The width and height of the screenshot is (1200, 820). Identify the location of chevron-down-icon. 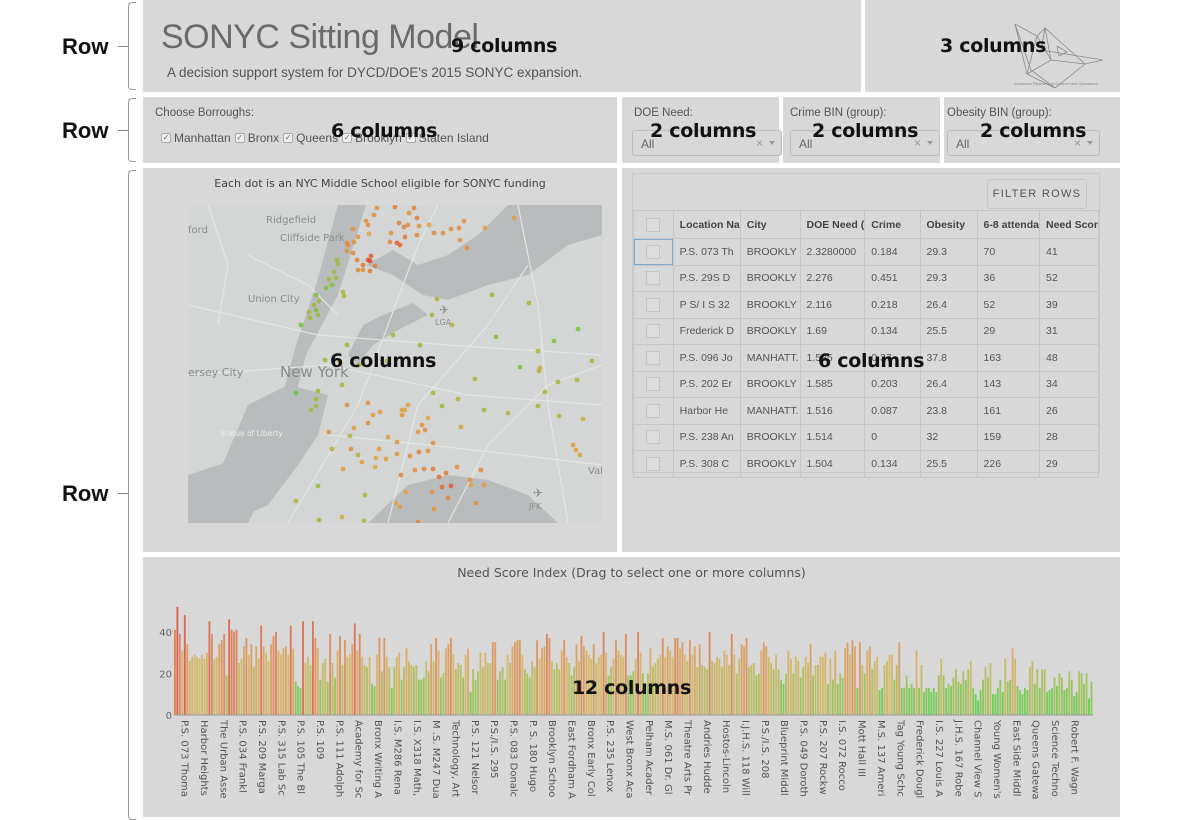
(1090, 143).